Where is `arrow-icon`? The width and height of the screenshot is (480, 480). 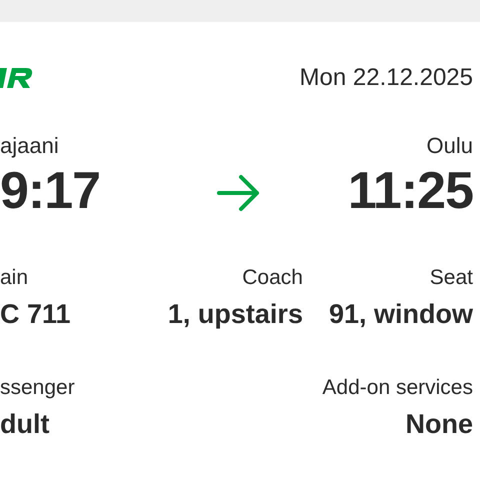 arrow-icon is located at coordinates (238, 193).